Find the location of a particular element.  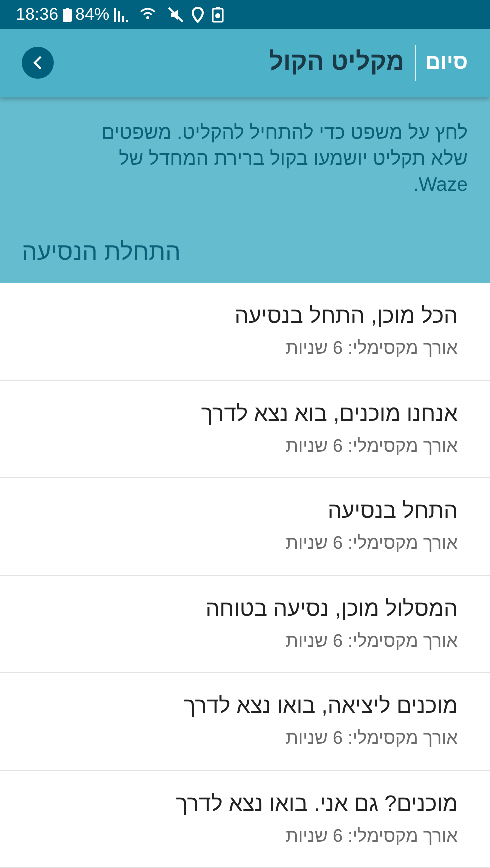

battery-percent: 84% is located at coordinates (93, 15).